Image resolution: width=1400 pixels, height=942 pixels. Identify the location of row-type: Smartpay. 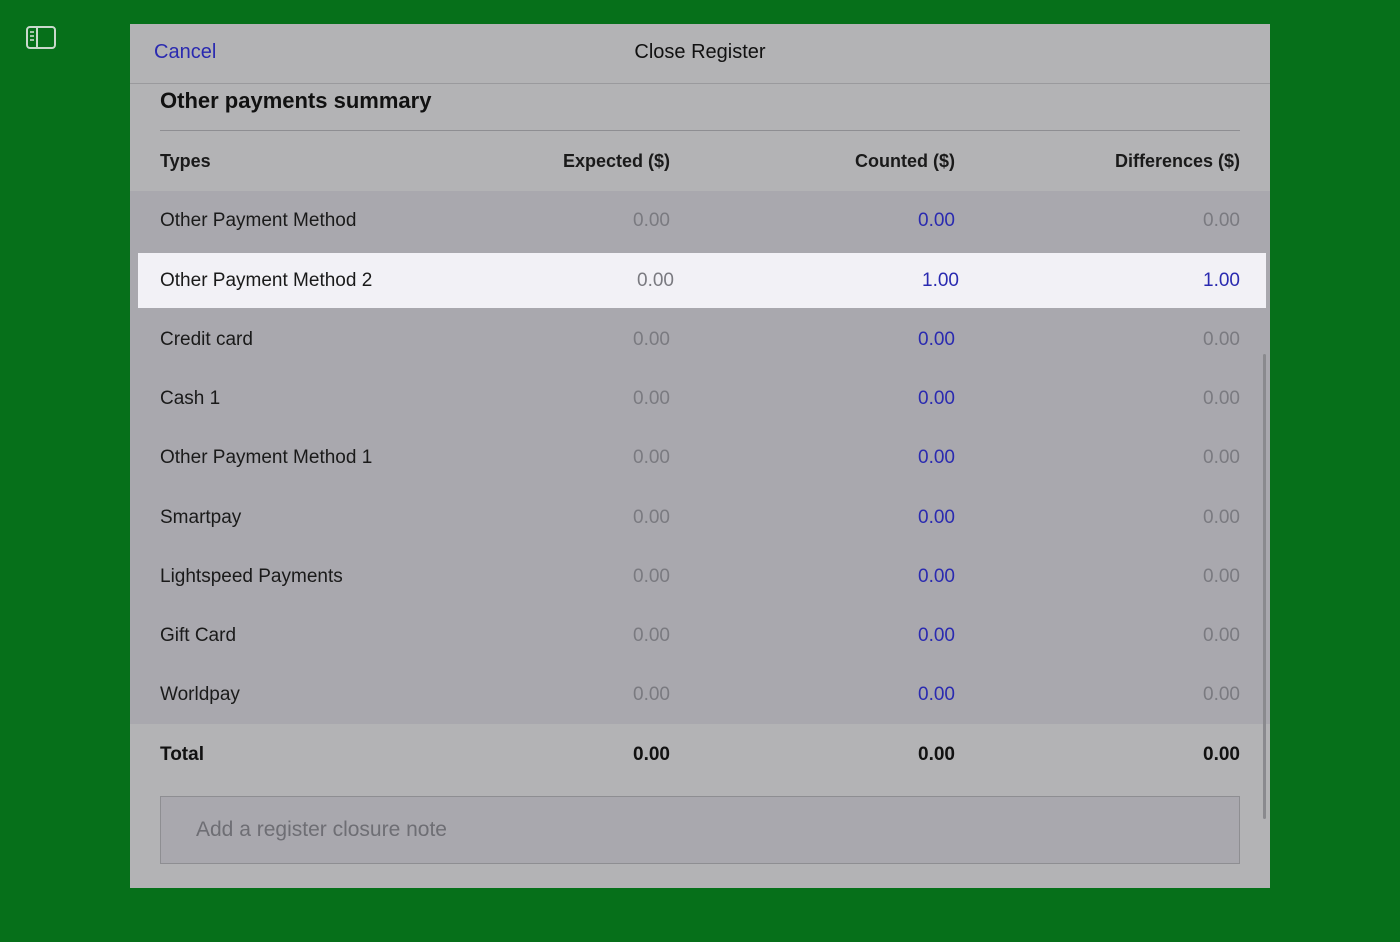
(201, 517).